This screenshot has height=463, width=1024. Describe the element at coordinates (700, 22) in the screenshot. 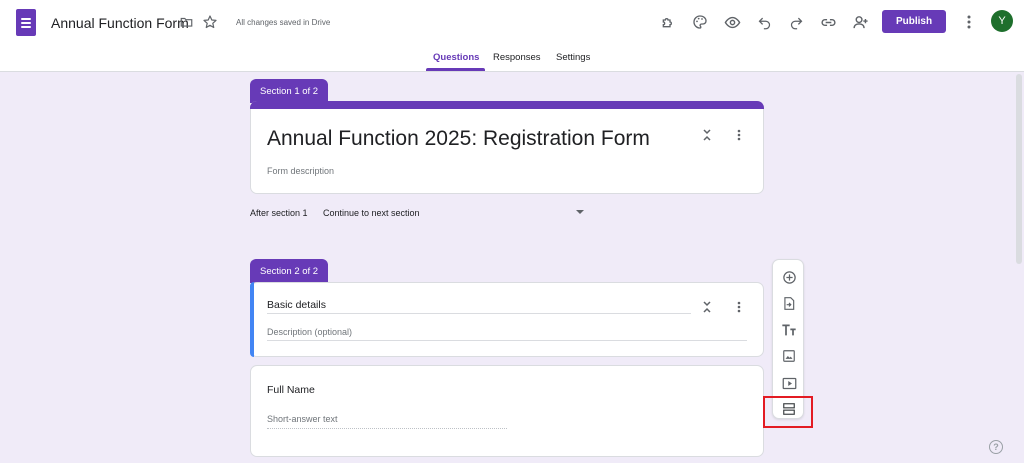

I see `palette-icon` at that location.